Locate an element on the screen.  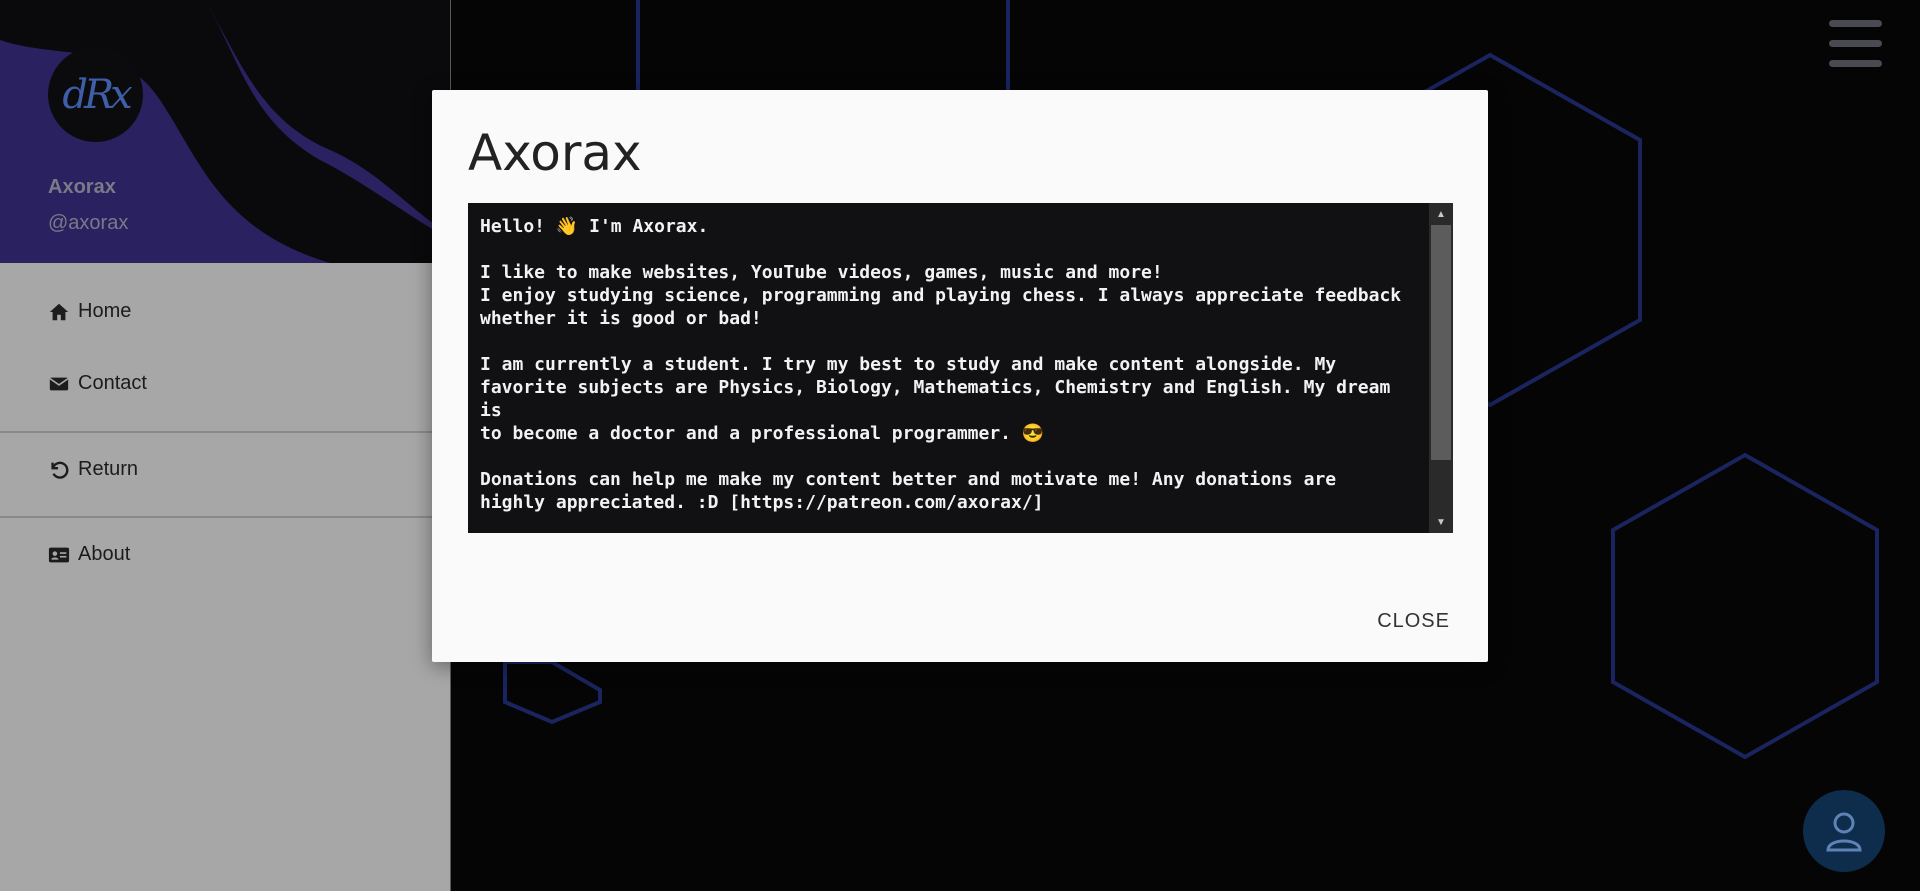
scrollbar: ▲ ▼ is located at coordinates (1441, 368).